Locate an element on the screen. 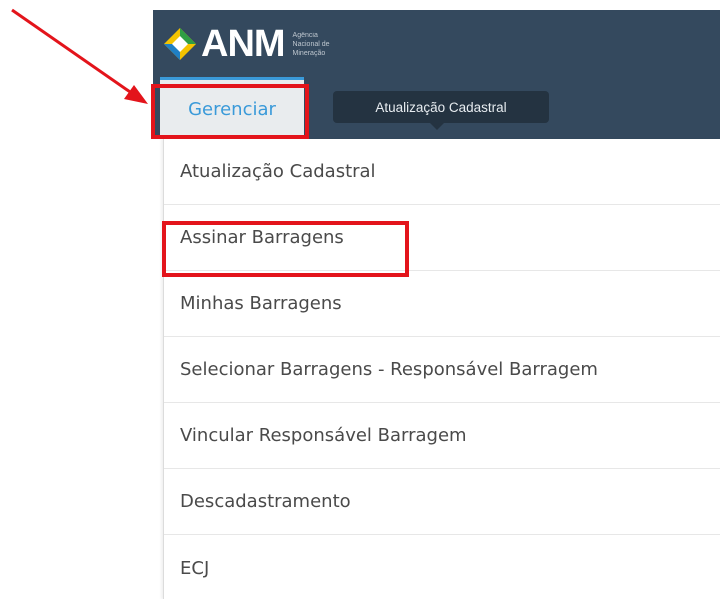 This screenshot has width=720, height=599. menu-item-atualizacao-cadastral: Atualização Cadastral is located at coordinates (442, 172).